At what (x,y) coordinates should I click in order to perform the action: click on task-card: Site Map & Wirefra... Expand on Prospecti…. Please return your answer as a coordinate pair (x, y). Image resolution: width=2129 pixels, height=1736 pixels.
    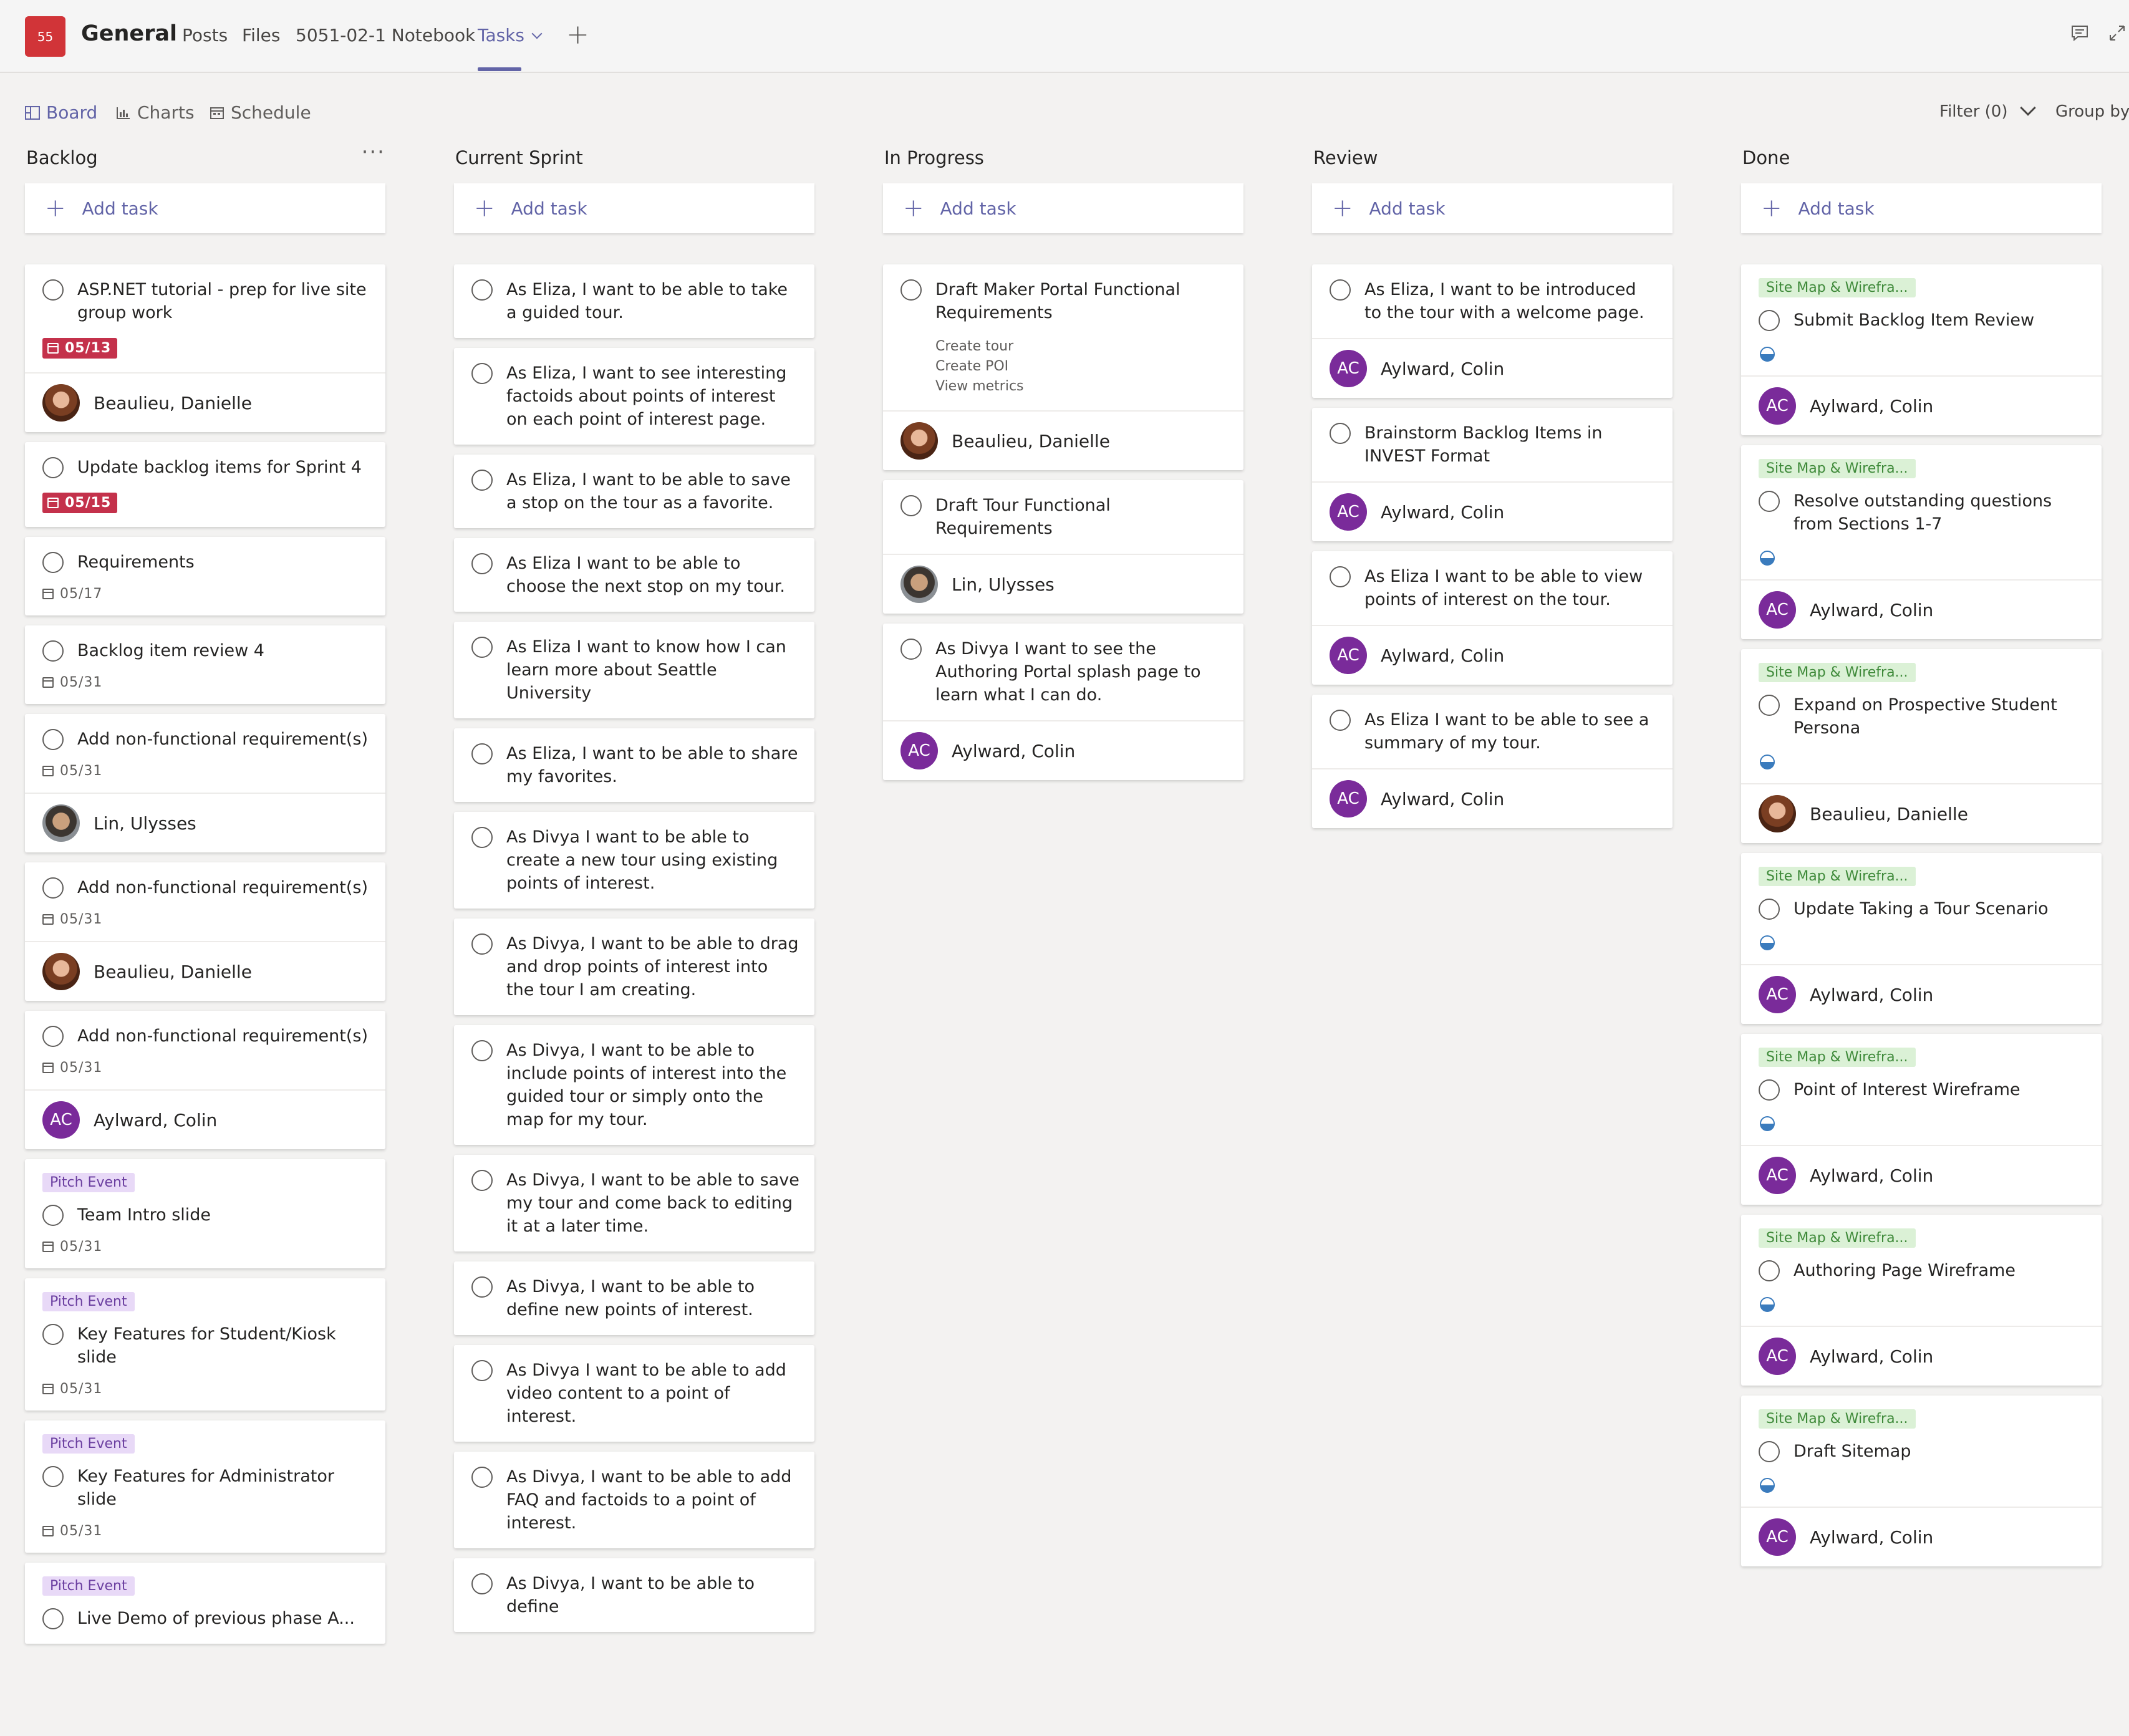
    Looking at the image, I should click on (1922, 746).